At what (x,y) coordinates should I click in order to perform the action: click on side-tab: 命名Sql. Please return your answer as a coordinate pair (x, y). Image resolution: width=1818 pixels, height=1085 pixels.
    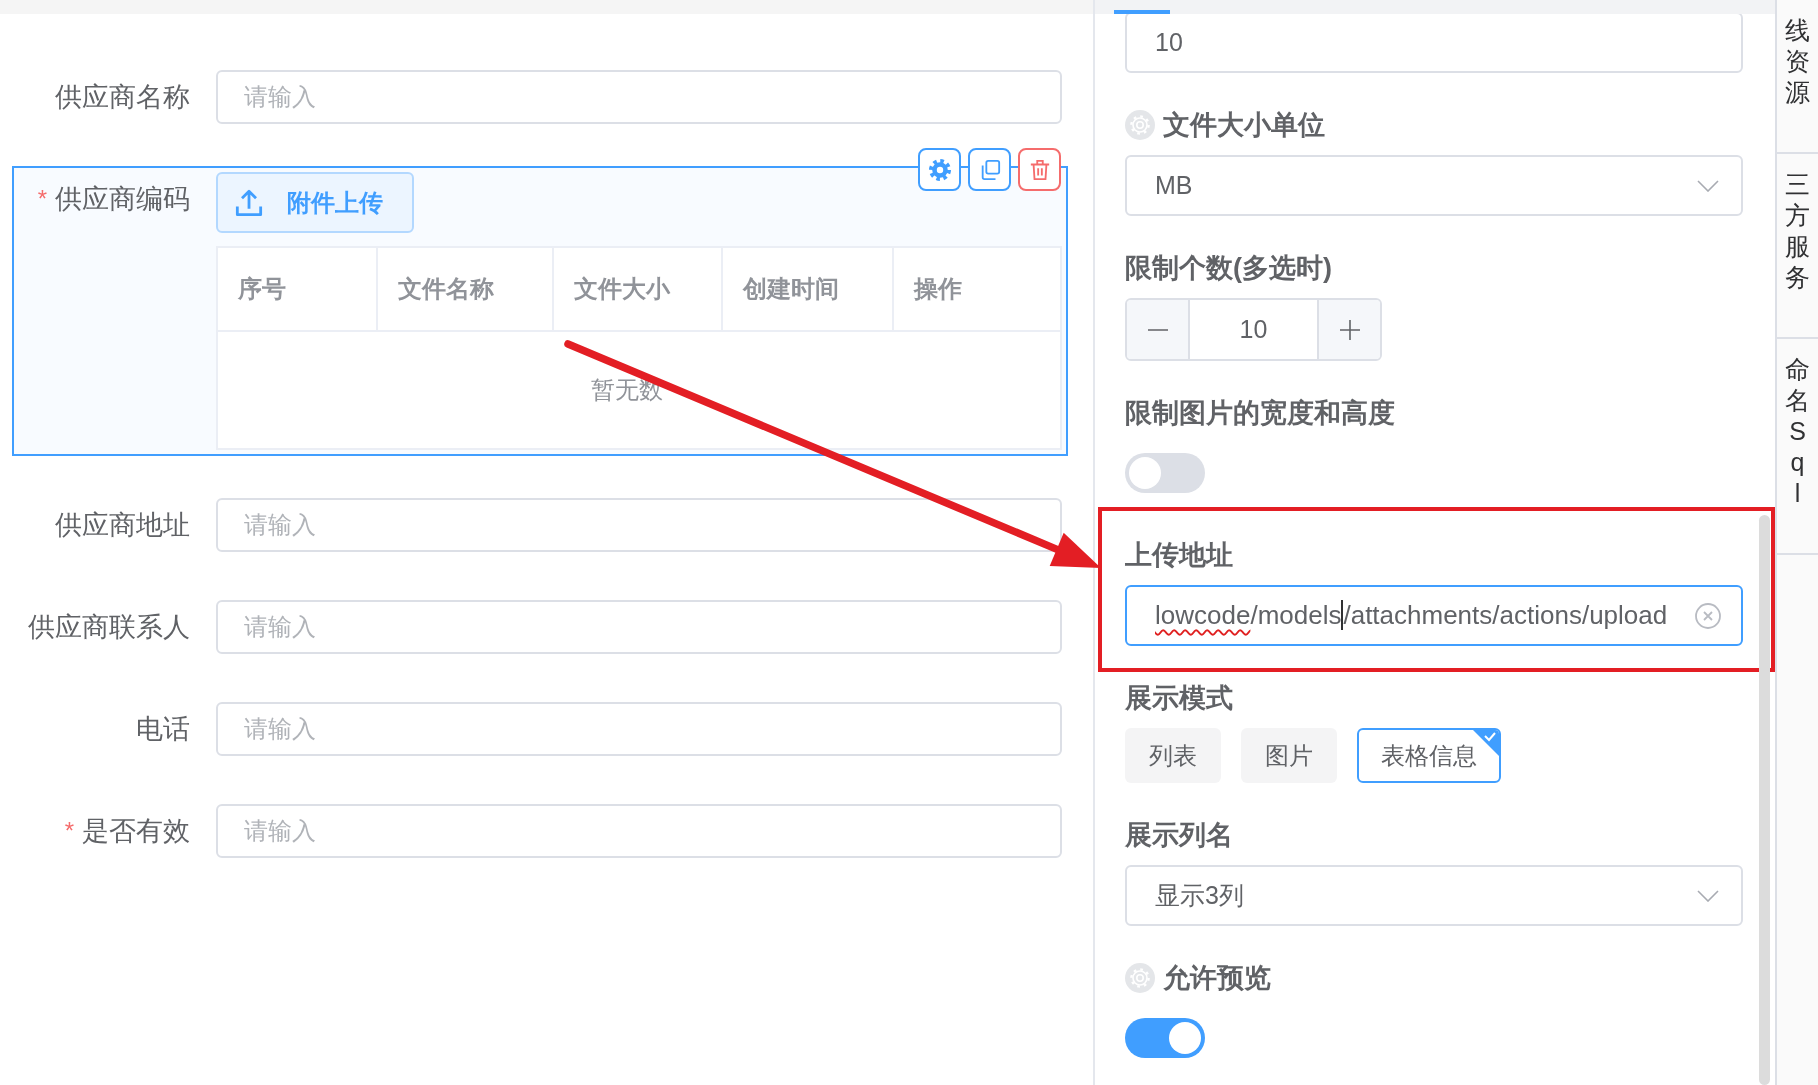
    Looking at the image, I should click on (1797, 447).